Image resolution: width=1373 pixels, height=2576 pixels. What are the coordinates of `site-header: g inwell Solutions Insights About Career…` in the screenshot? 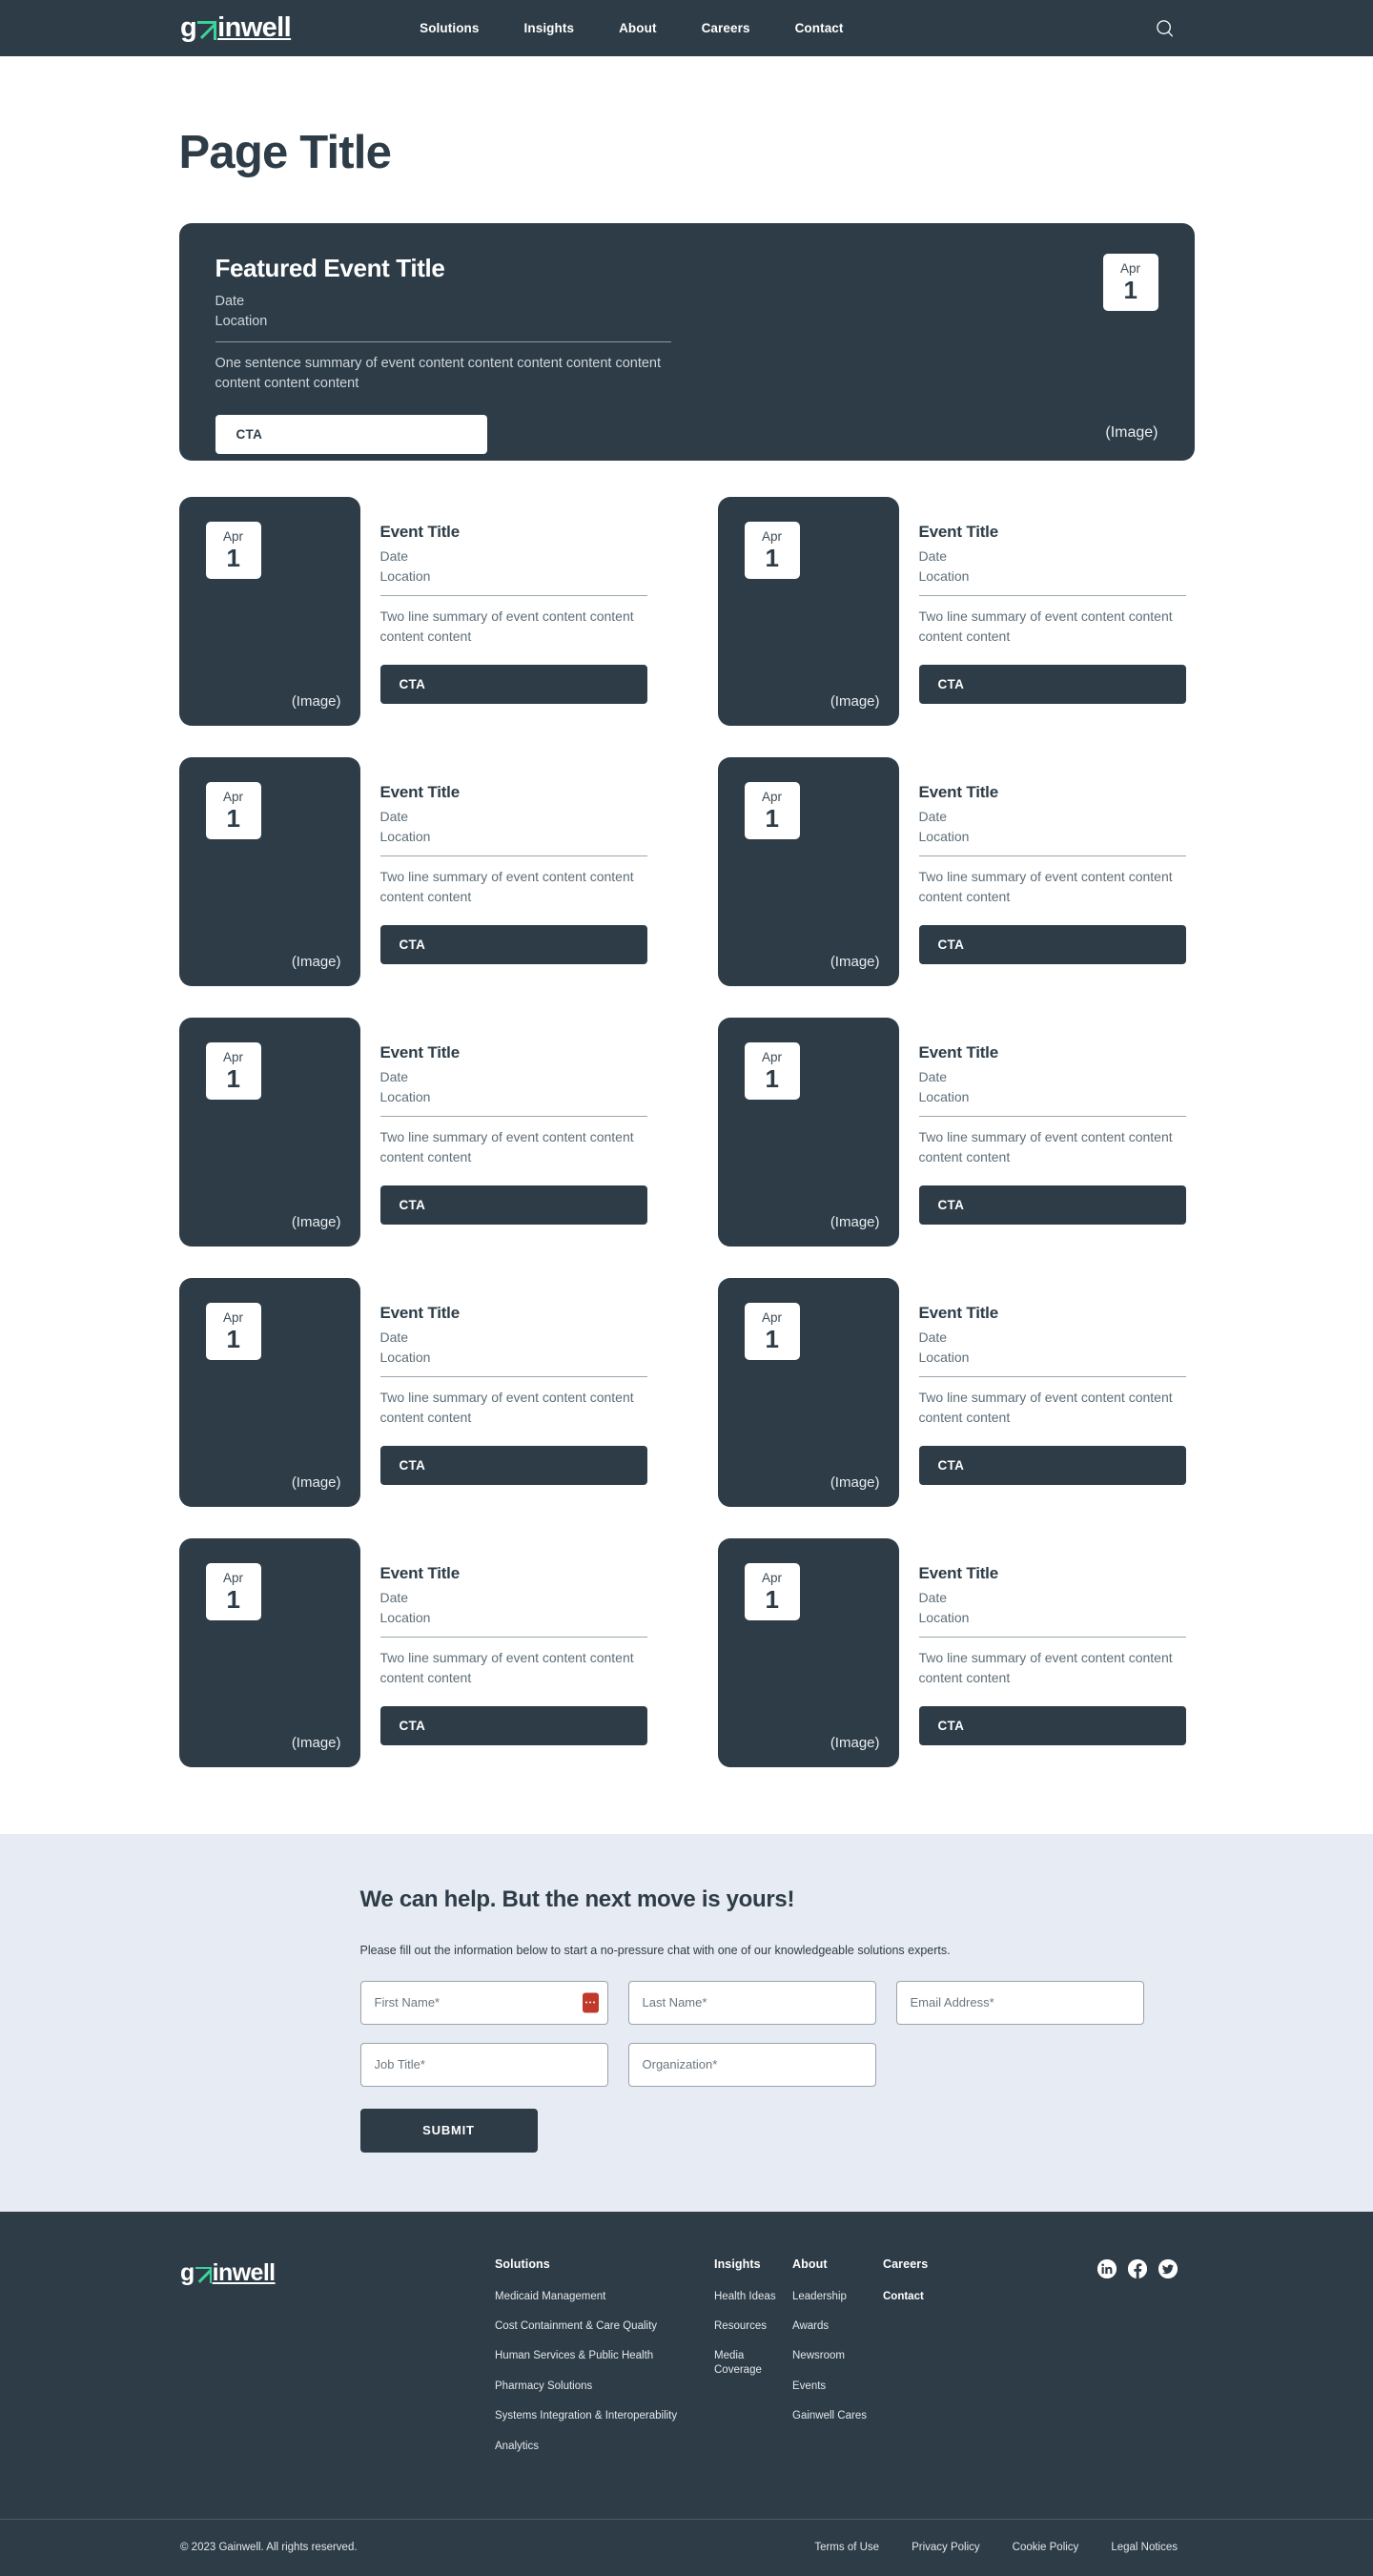 It's located at (686, 28).